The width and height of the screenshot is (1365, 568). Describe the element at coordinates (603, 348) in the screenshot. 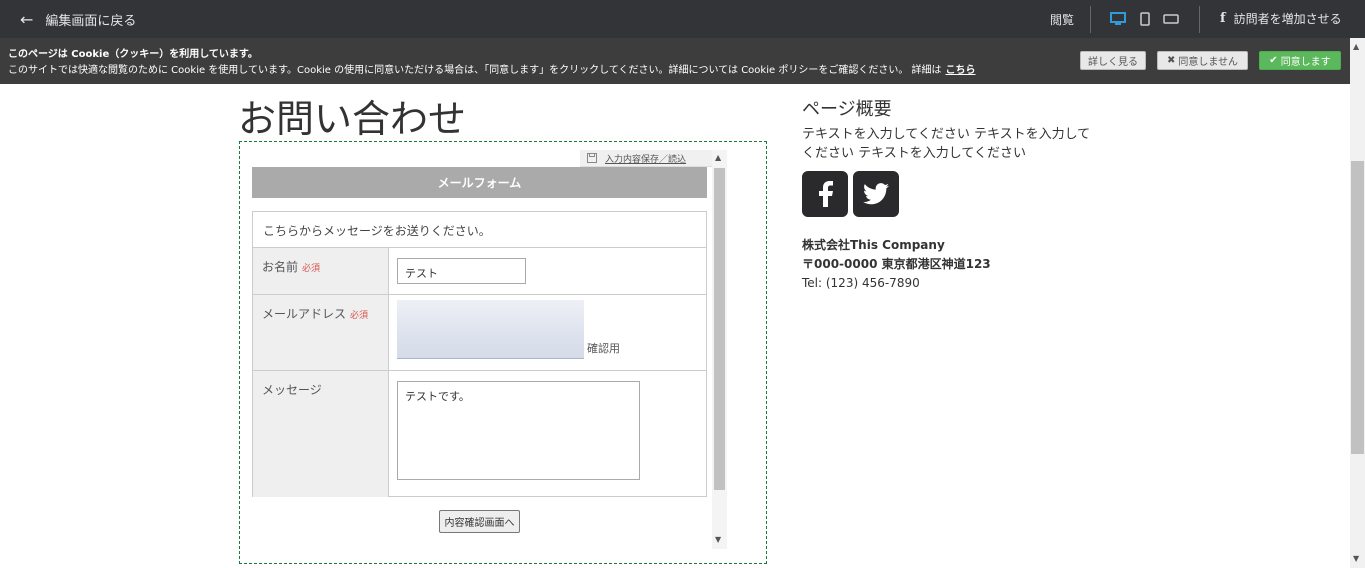

I see `email-confirm-label: 確認用` at that location.